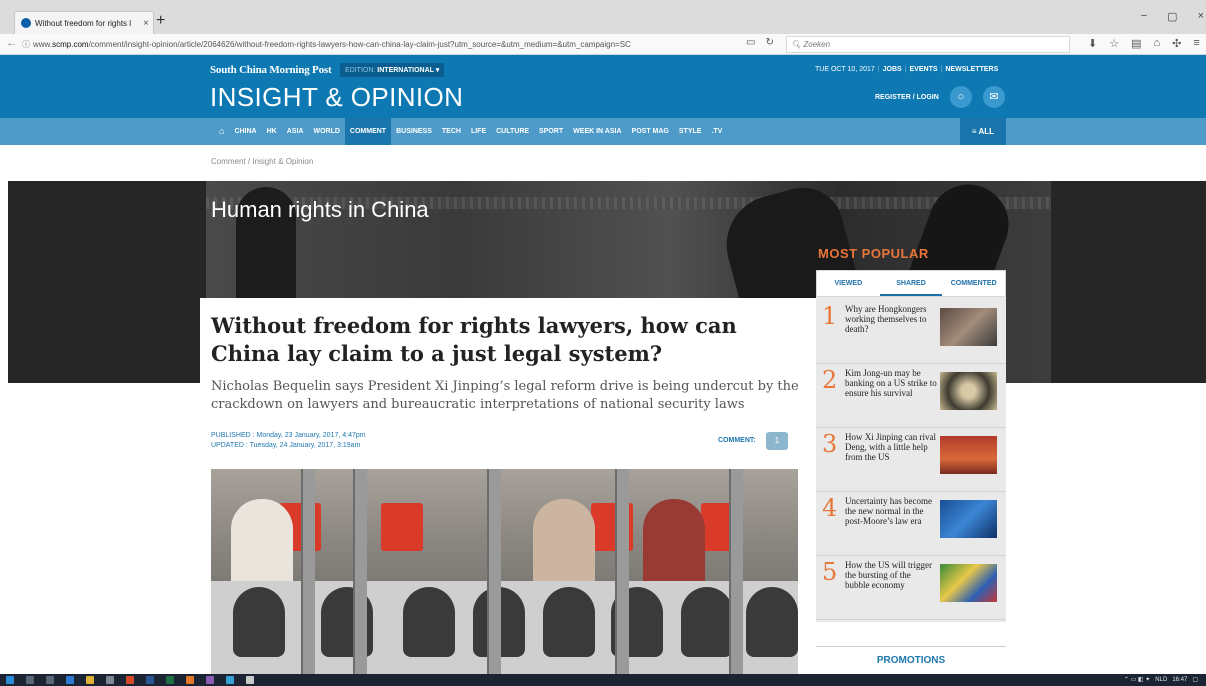  Describe the element at coordinates (70, 680) in the screenshot. I see `edge-icon` at that location.